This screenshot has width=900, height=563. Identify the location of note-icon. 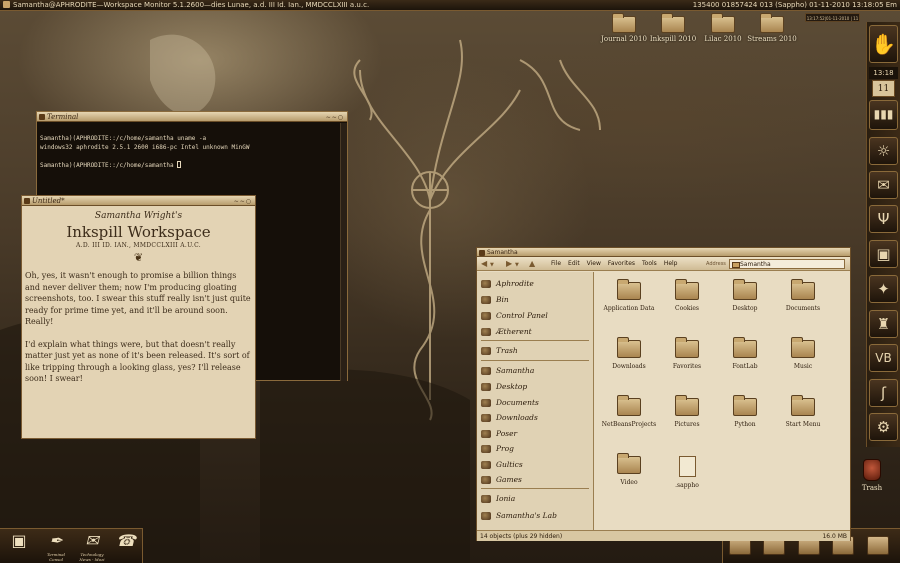
(27, 201).